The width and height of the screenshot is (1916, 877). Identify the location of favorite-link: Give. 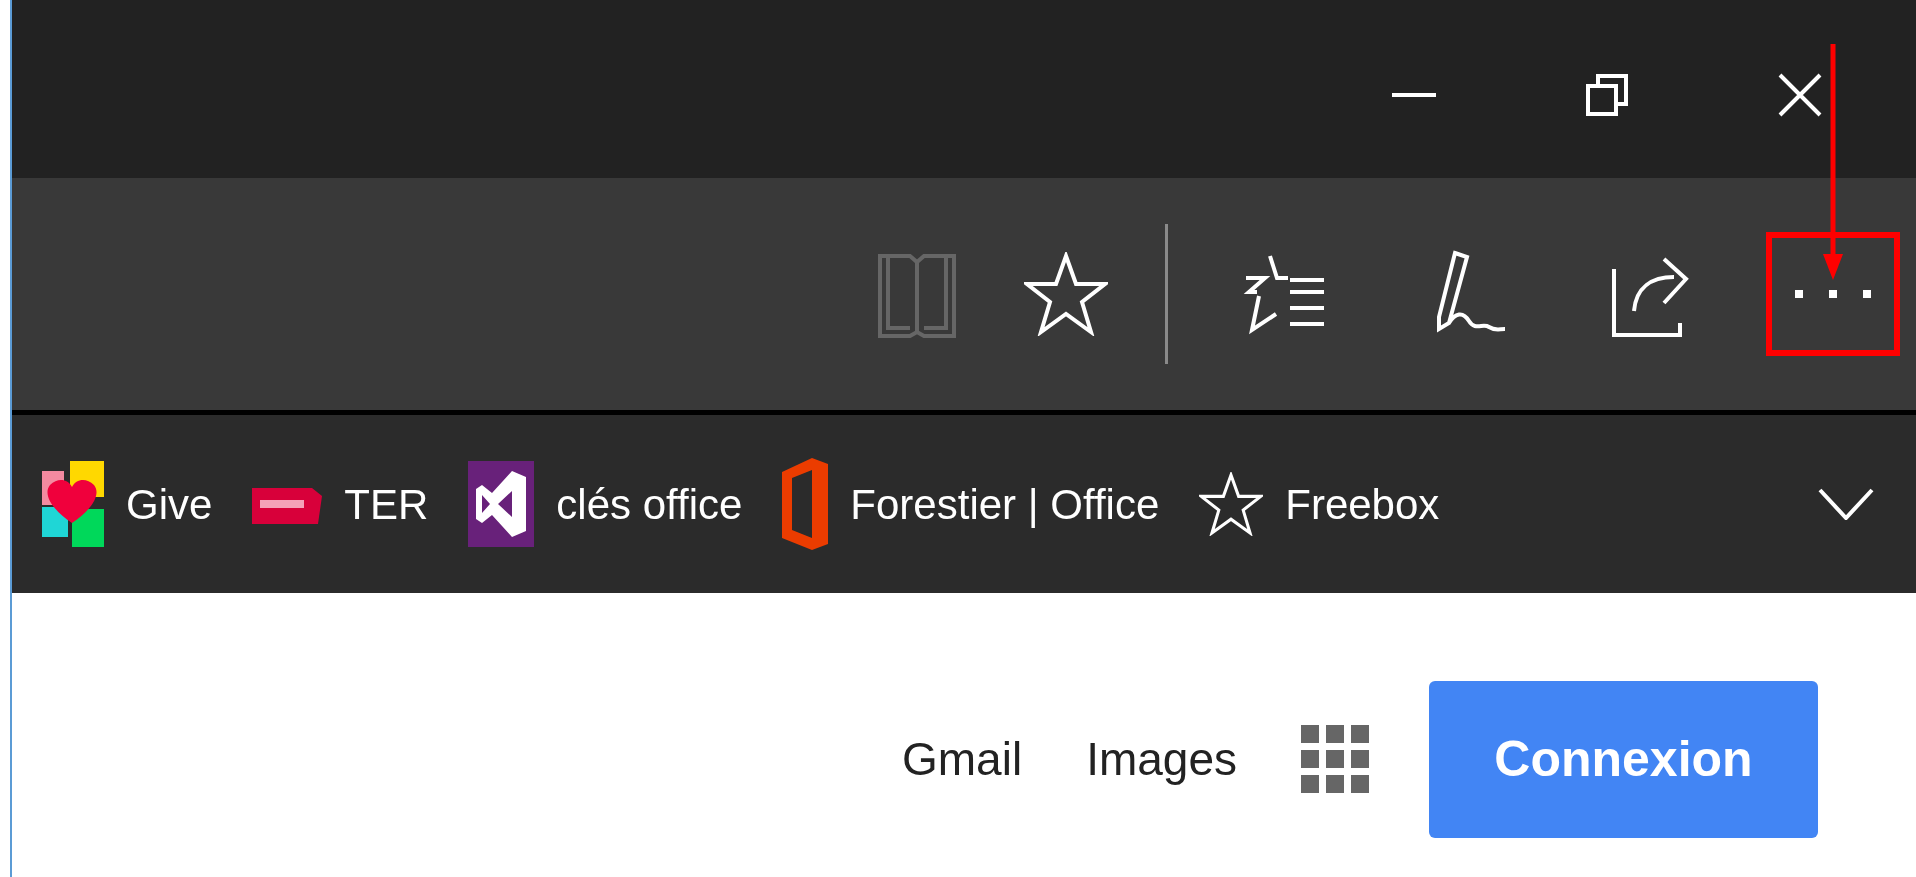
(127, 504).